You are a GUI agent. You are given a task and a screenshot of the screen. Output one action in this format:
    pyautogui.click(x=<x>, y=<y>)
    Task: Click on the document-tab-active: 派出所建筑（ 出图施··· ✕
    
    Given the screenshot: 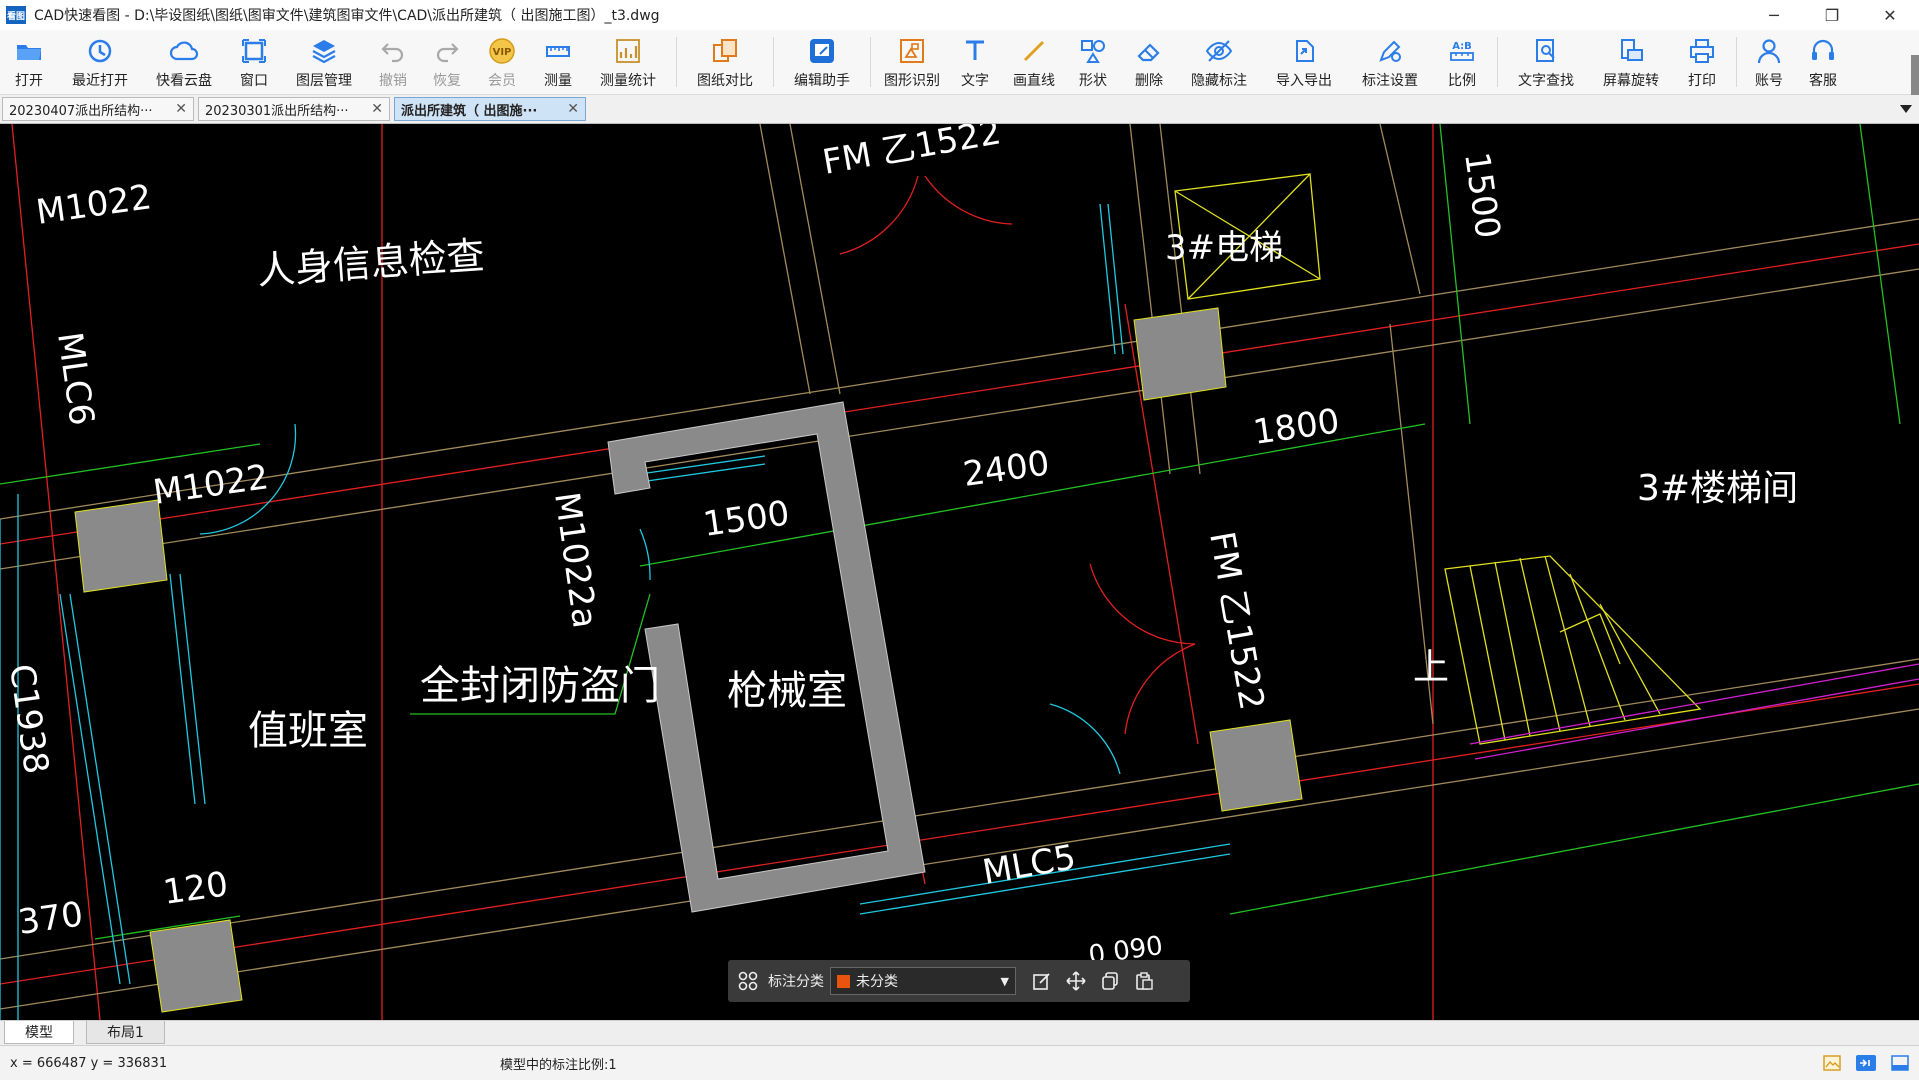 What is the action you would take?
    pyautogui.click(x=490, y=109)
    